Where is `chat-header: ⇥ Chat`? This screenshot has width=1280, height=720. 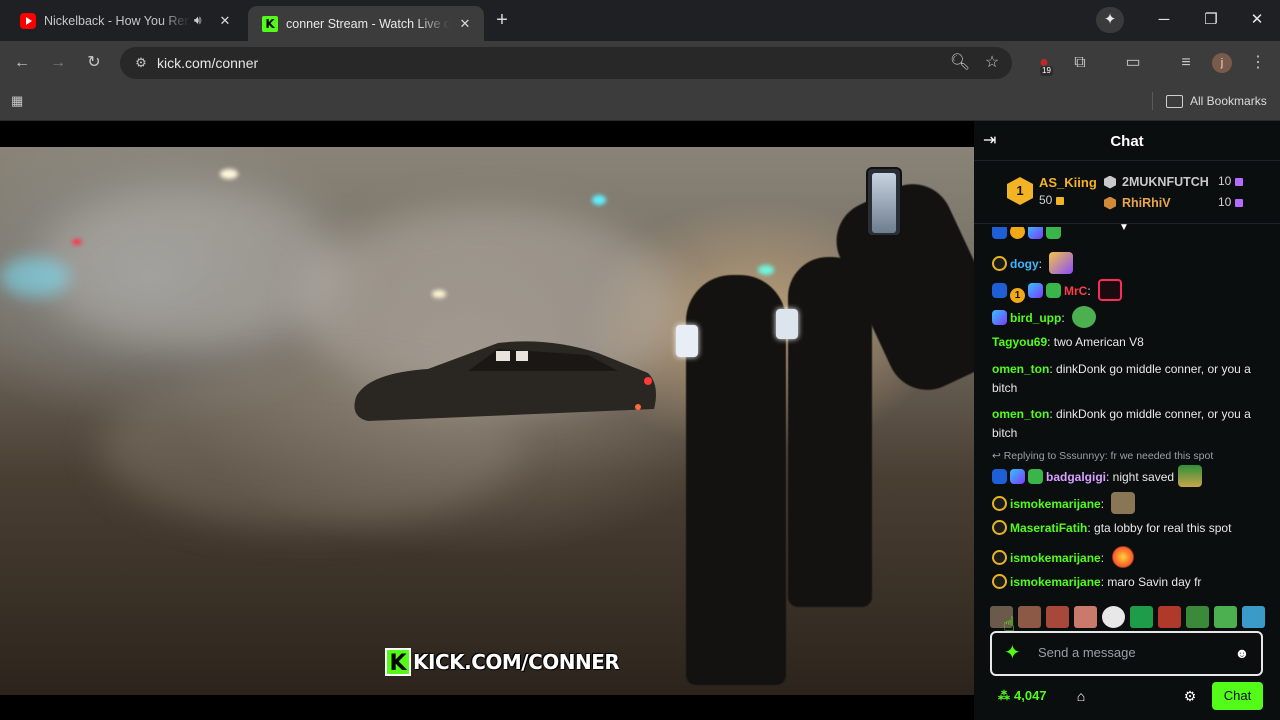
chat-header: ⇥ Chat is located at coordinates (1127, 141).